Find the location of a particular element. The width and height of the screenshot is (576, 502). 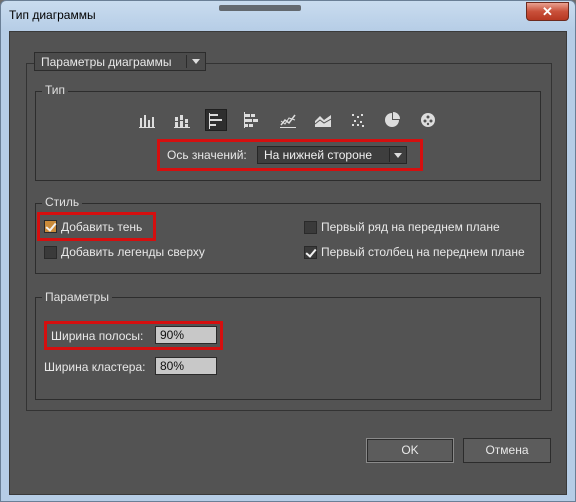

section-dropdown: Параметры диаграммы is located at coordinates (120, 61).